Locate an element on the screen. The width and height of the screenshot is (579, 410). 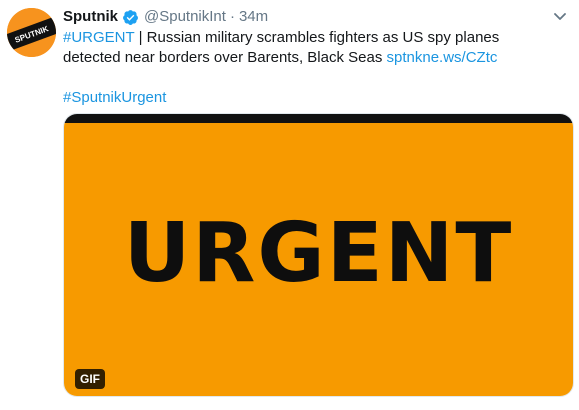
author-handle: @SputnikInt is located at coordinates (185, 17).